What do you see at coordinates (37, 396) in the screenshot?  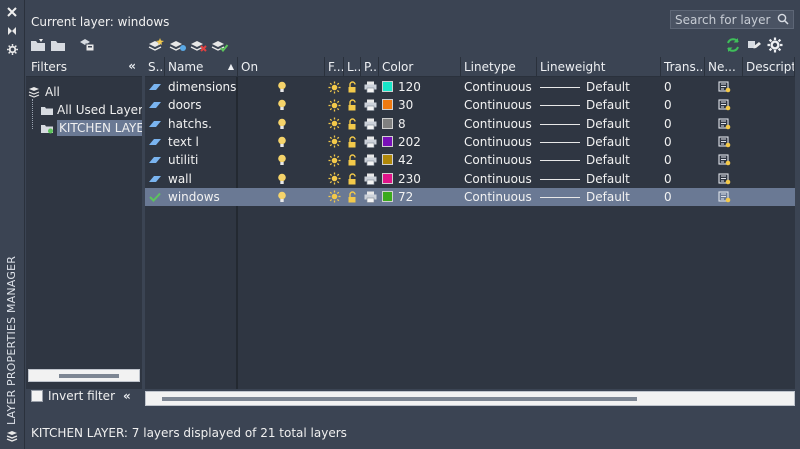 I see `invert-filter-checkbox` at bounding box center [37, 396].